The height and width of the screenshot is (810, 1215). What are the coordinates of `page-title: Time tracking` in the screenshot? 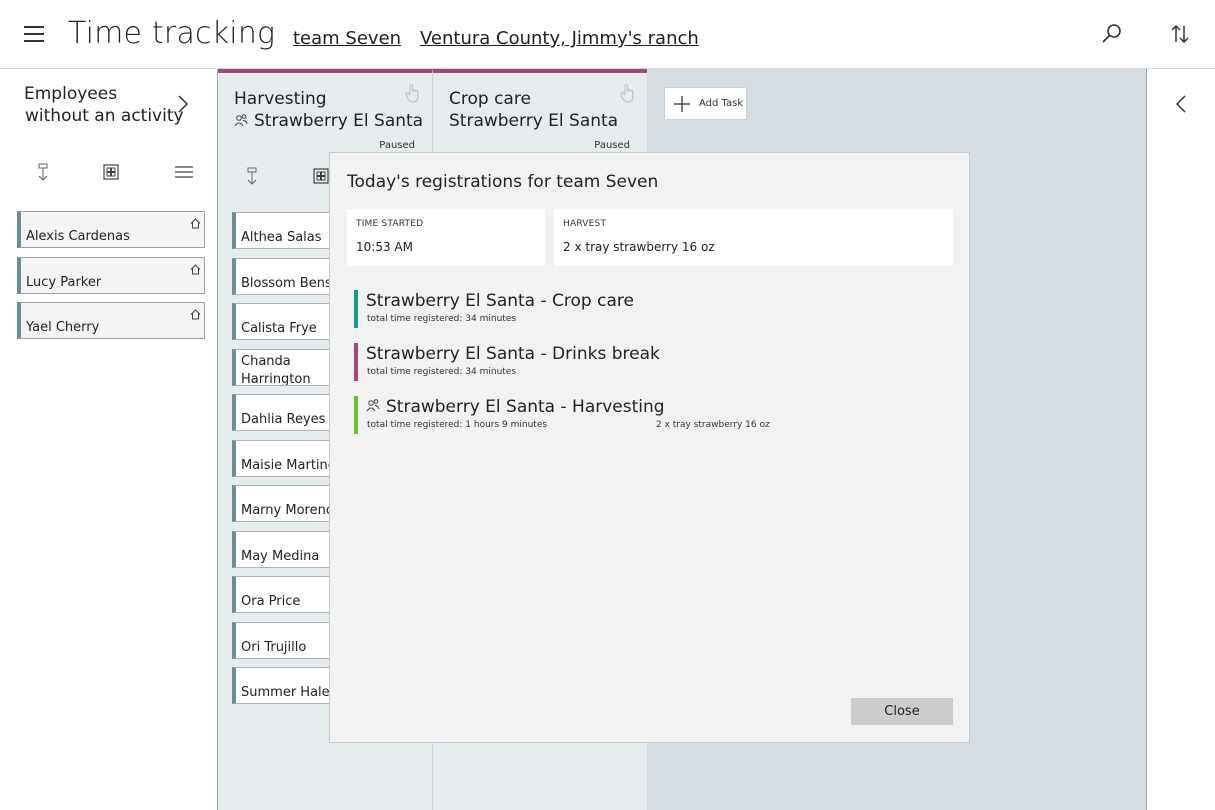 It's located at (172, 33).